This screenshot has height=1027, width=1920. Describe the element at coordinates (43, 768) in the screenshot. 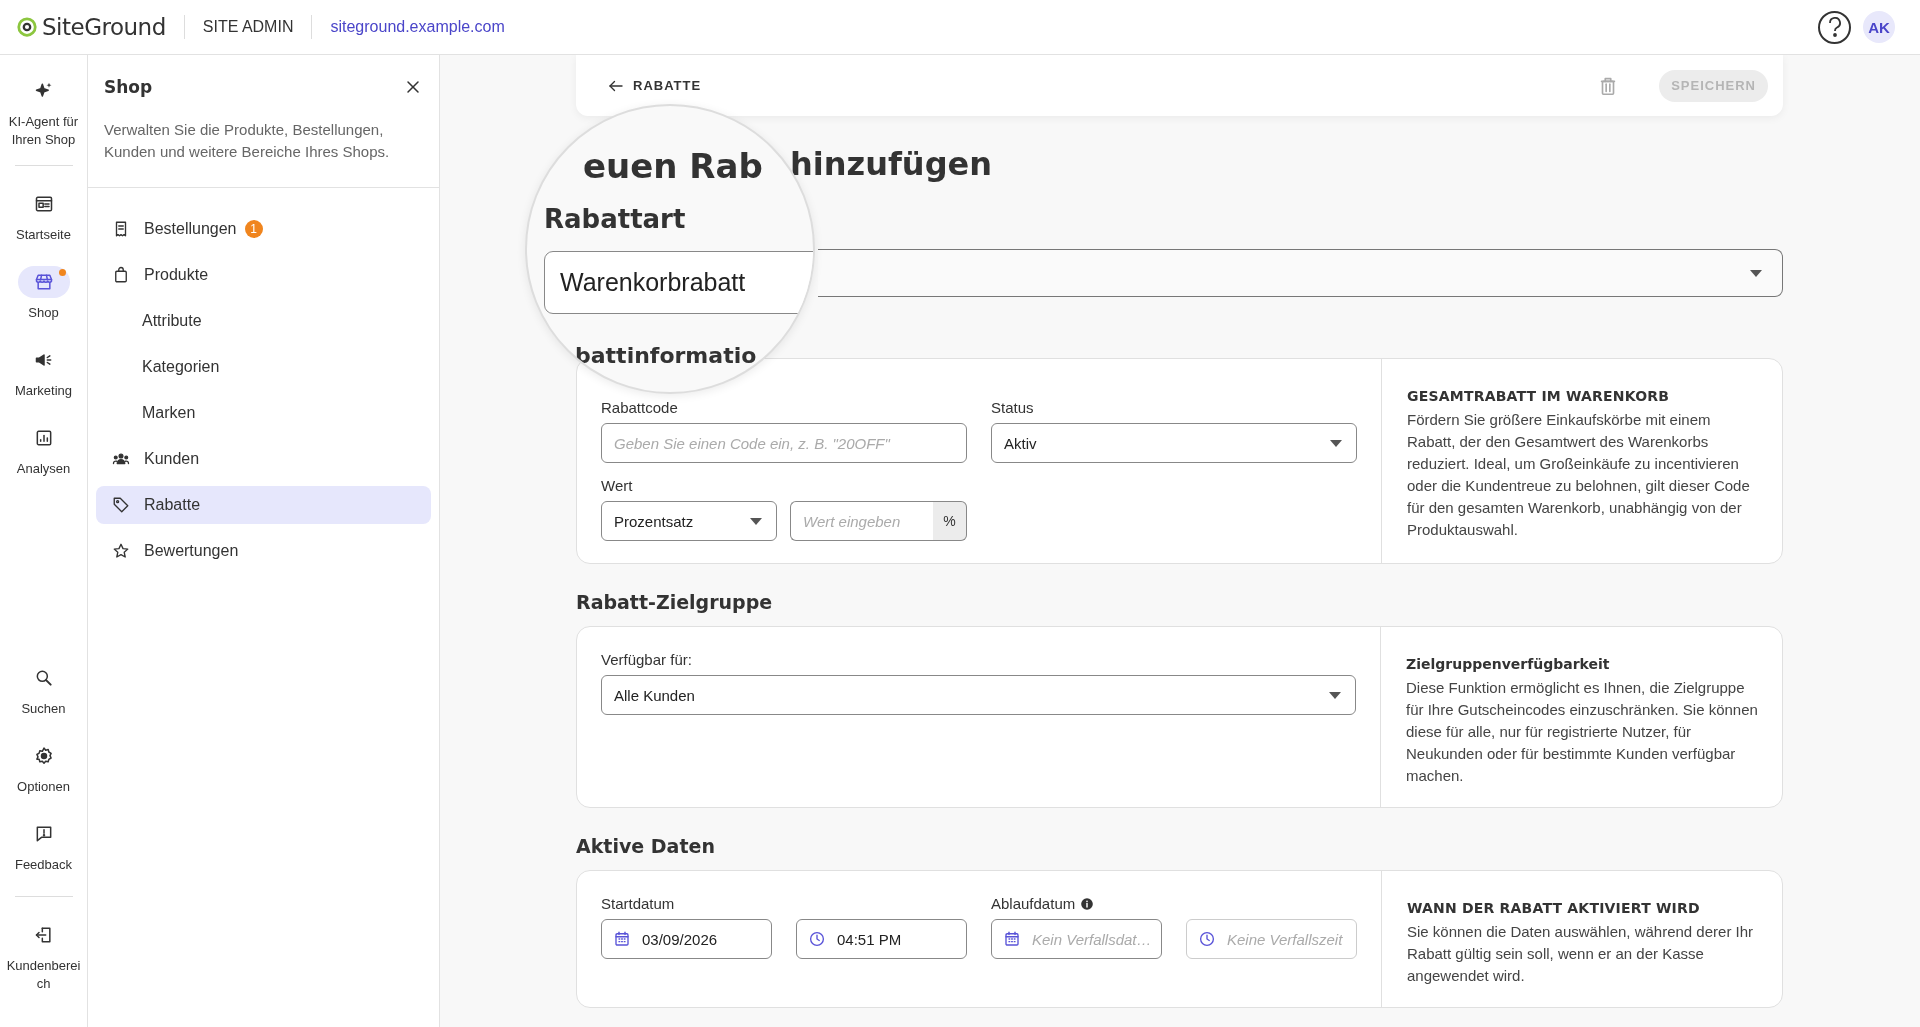

I see `rail-item: Optionen` at that location.